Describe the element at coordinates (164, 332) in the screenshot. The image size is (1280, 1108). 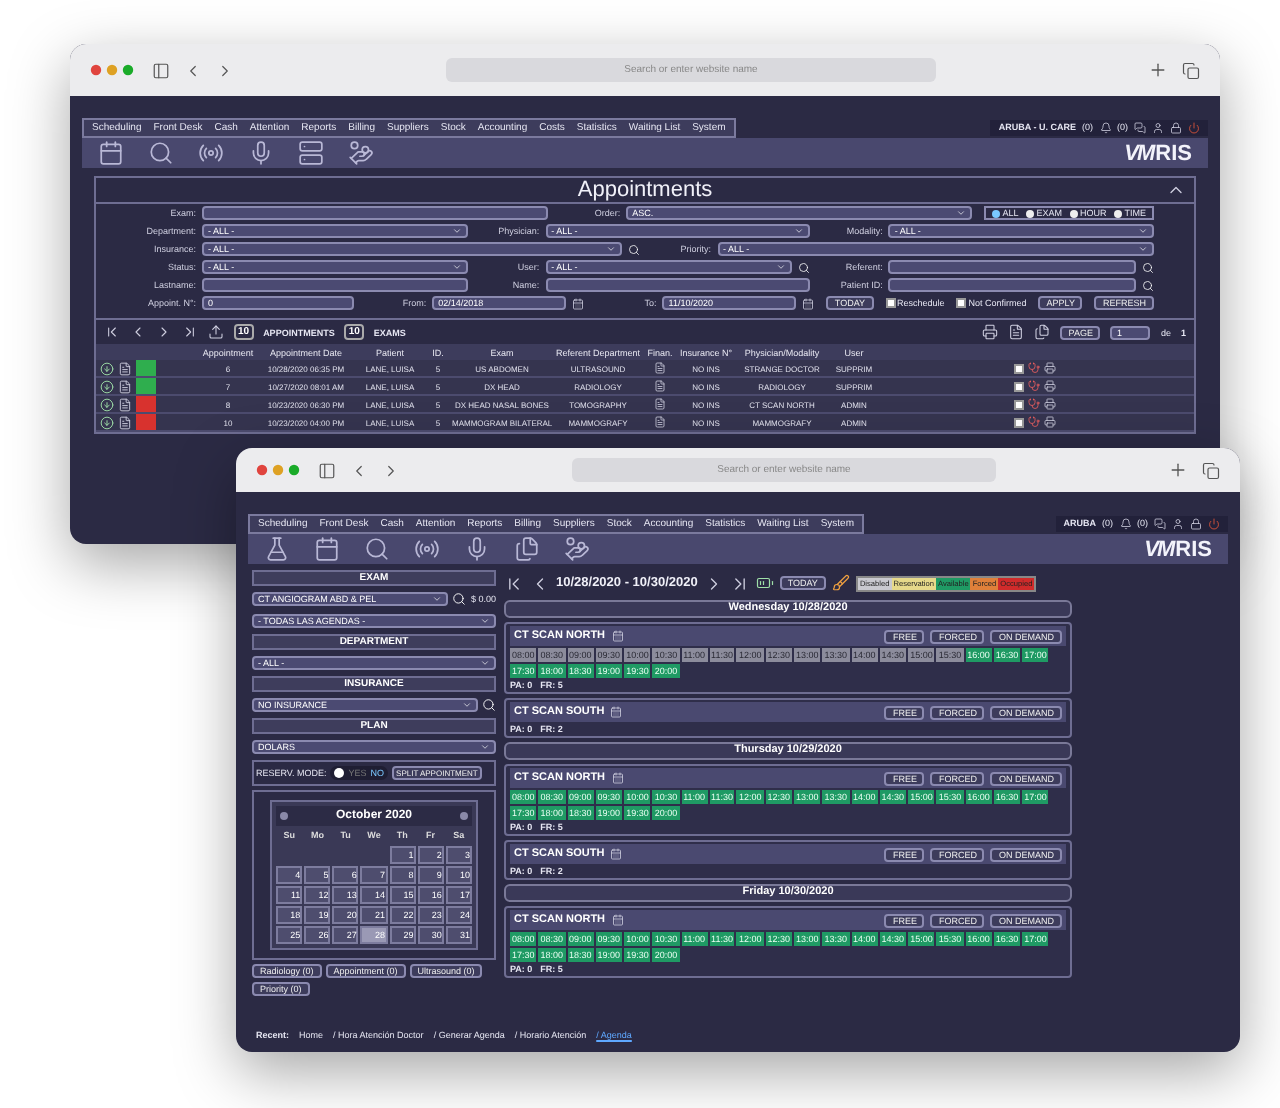
I see `next-icon` at that location.